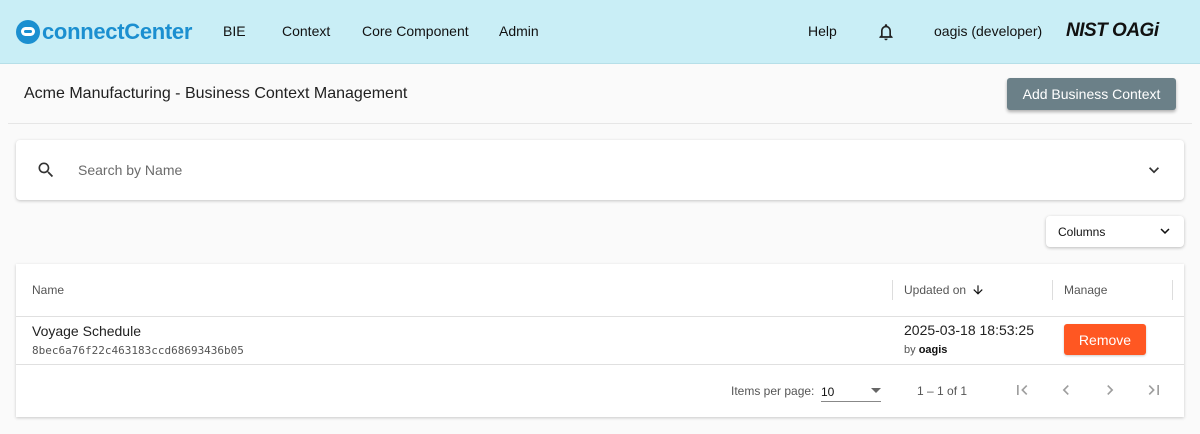 The image size is (1200, 434). I want to click on updated-by-prefix: by, so click(910, 350).